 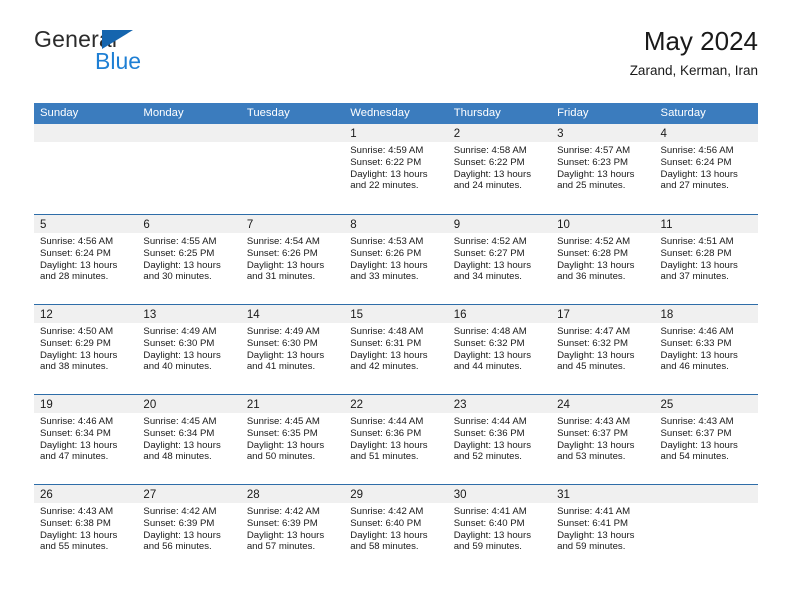 I want to click on day-detail-line: Sunrise: 4:42 AM, so click(x=283, y=511).